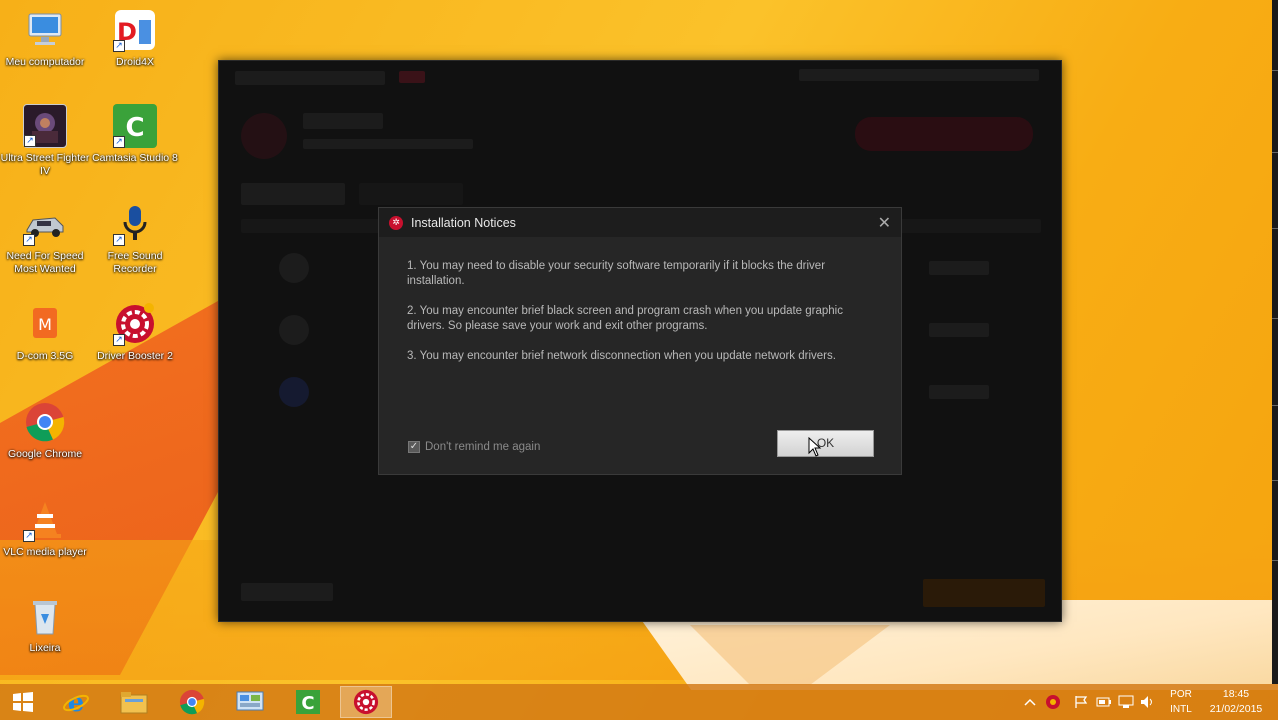  I want to click on tray-driver-booster-icon, so click(1053, 702).